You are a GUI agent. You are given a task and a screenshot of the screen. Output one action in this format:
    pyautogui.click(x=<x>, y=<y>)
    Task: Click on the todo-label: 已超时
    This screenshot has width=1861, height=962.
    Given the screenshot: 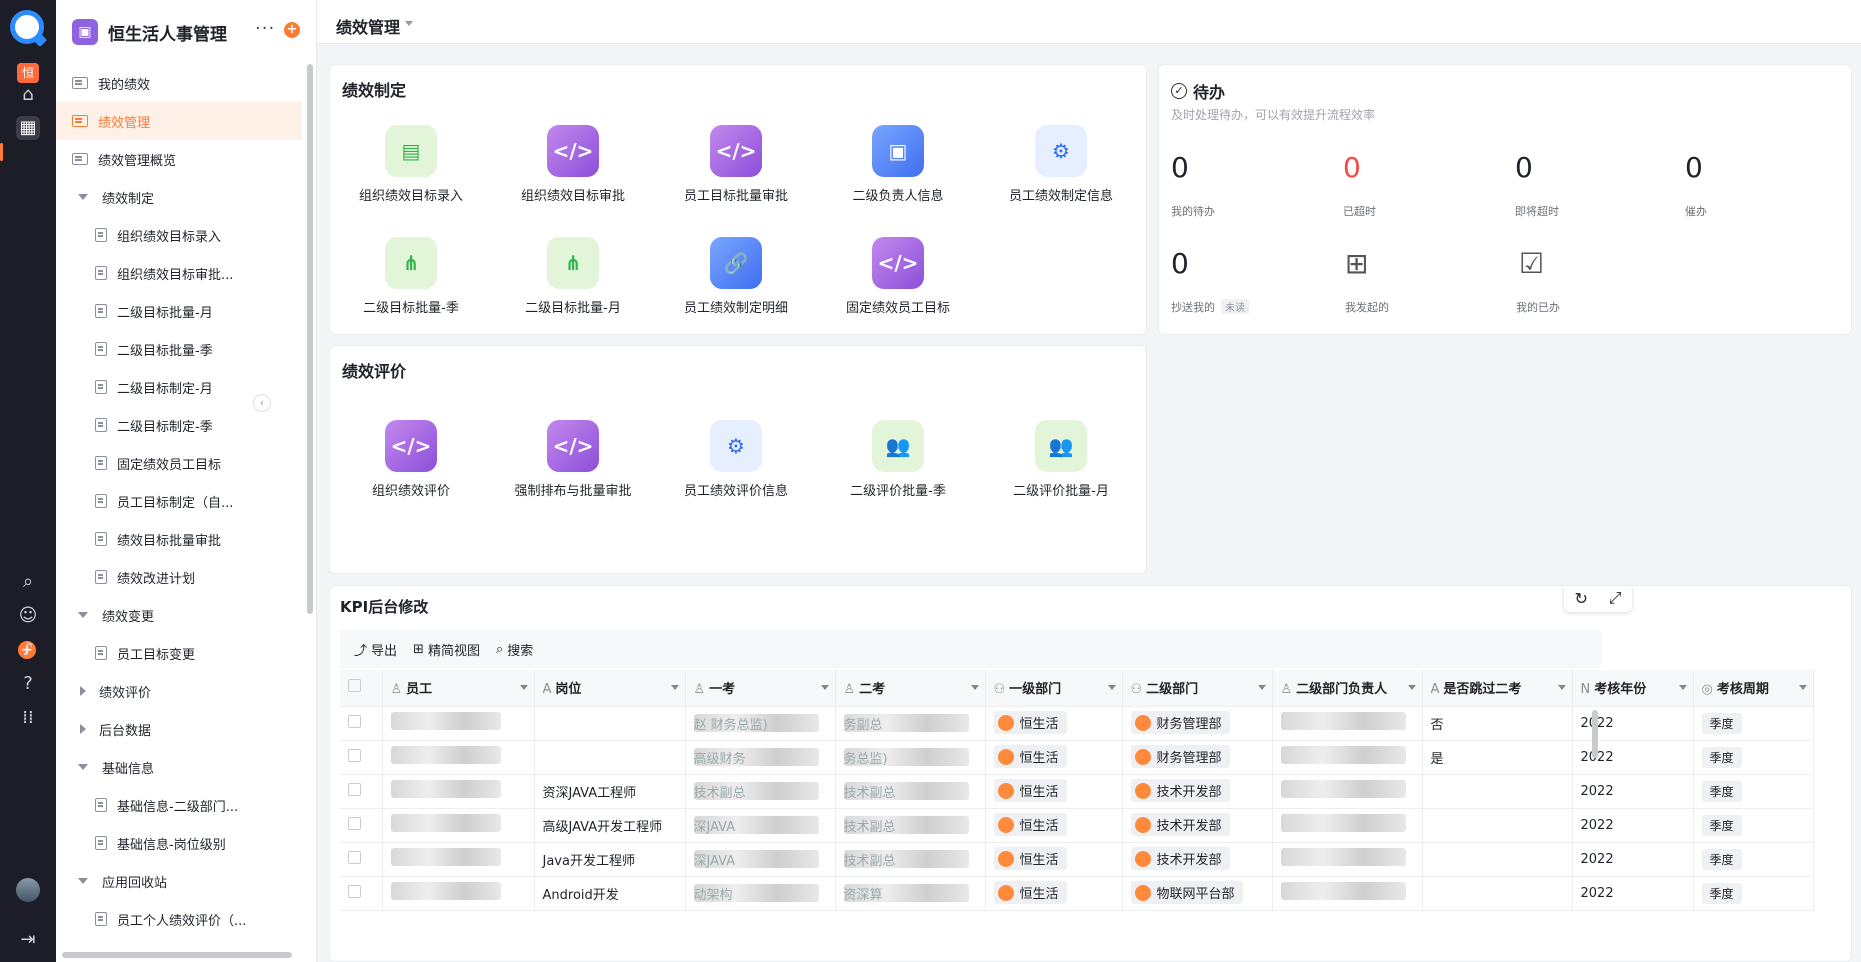 What is the action you would take?
    pyautogui.click(x=1359, y=211)
    